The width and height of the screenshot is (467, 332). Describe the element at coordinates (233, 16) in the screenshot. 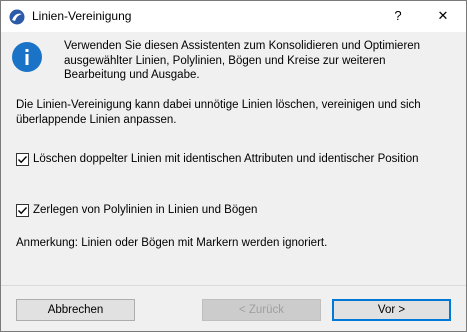

I see `title-bar: Linien-Vereinigung ? ✕` at that location.